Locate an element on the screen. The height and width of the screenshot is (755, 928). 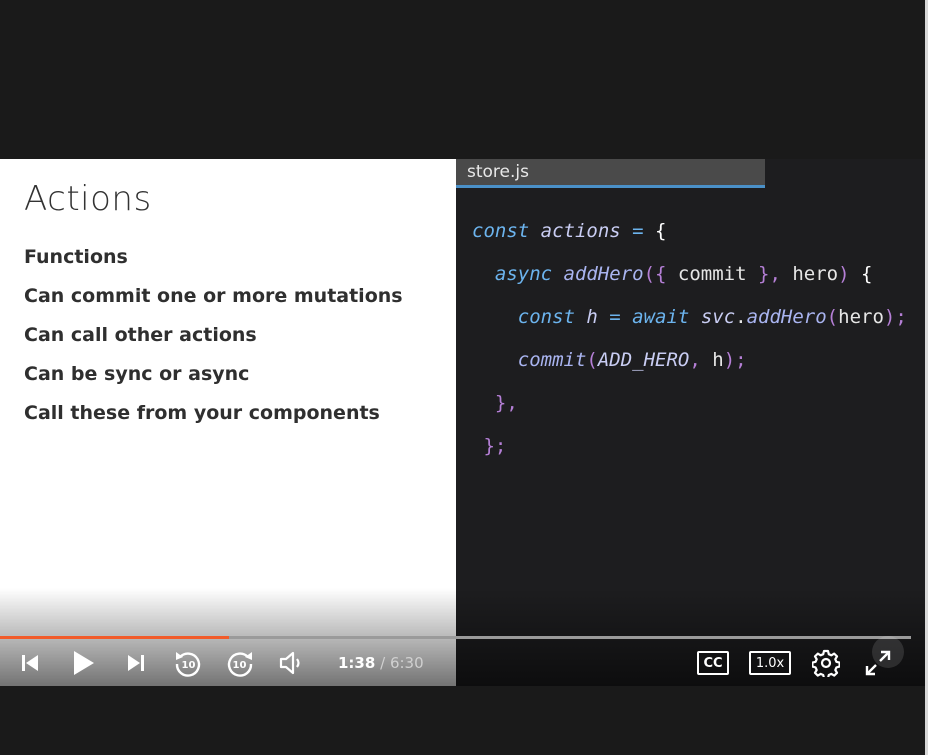
forward-10-button: 10 is located at coordinates (240, 663).